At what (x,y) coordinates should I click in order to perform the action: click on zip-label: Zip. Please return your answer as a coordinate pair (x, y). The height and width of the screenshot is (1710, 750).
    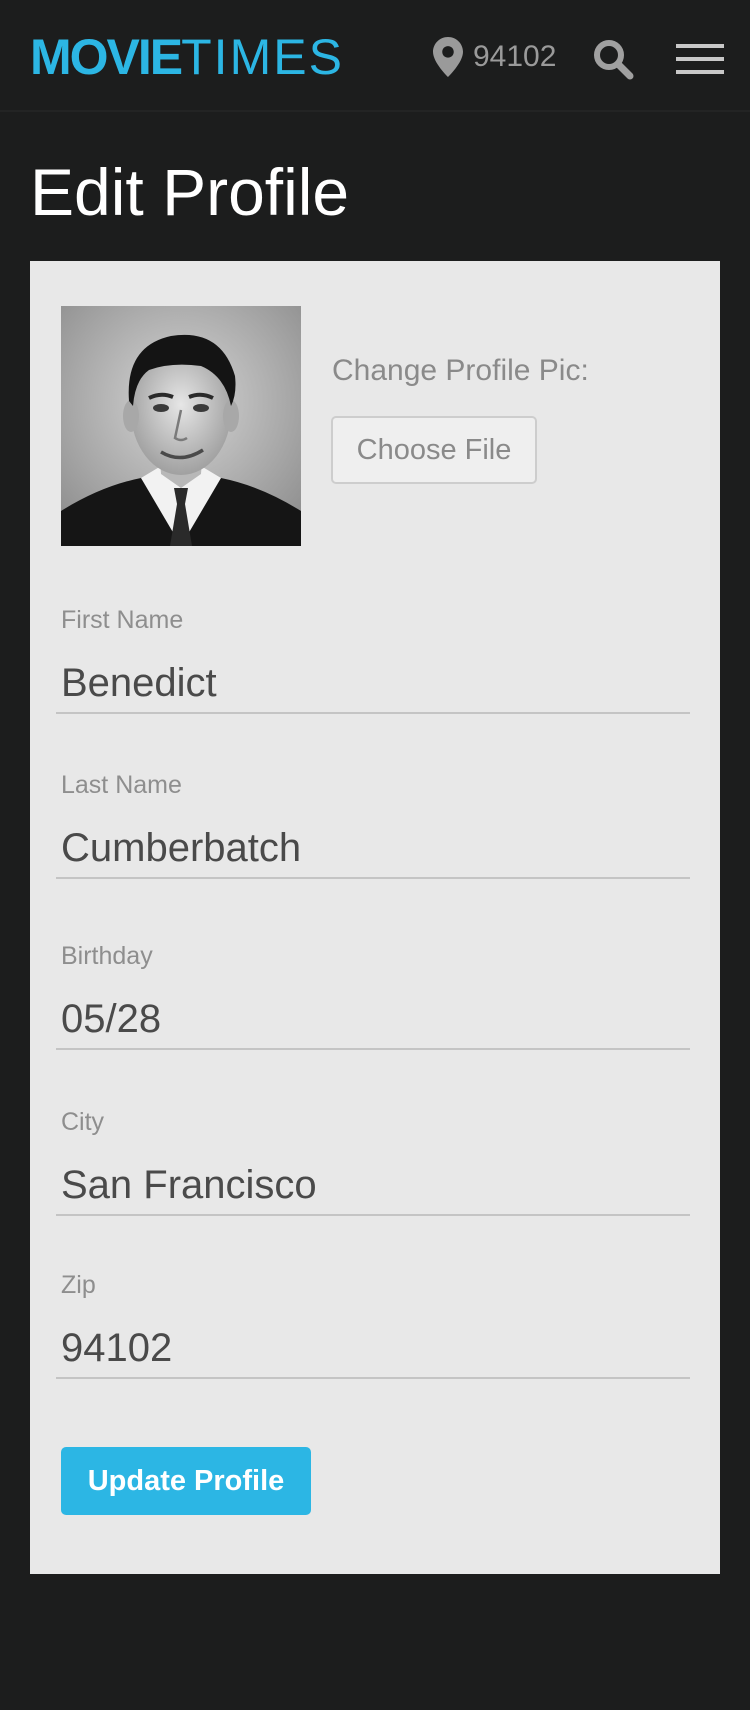
    Looking at the image, I should click on (78, 1285).